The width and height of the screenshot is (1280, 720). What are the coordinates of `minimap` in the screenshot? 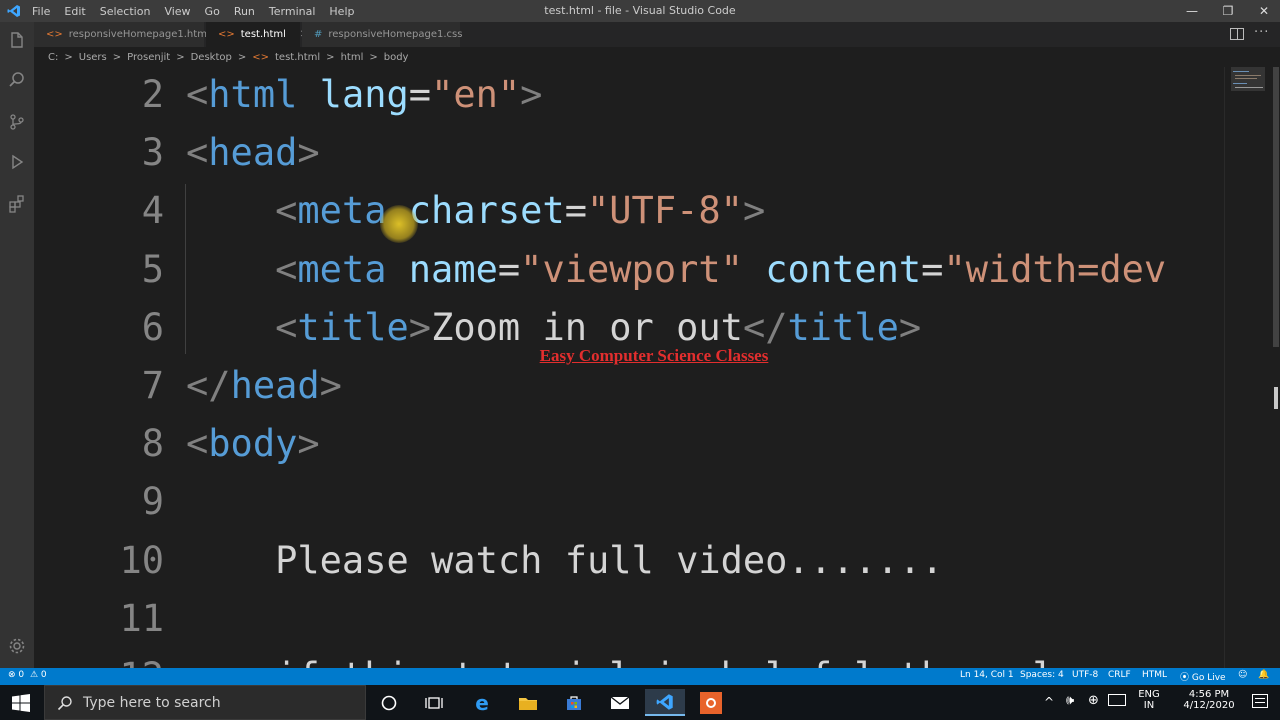 It's located at (1248, 367).